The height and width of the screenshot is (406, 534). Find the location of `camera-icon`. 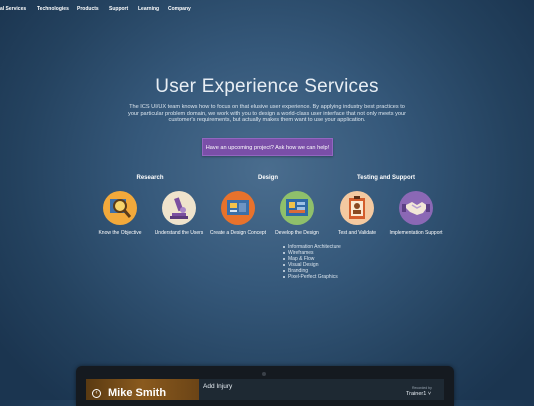

camera-icon is located at coordinates (264, 374).